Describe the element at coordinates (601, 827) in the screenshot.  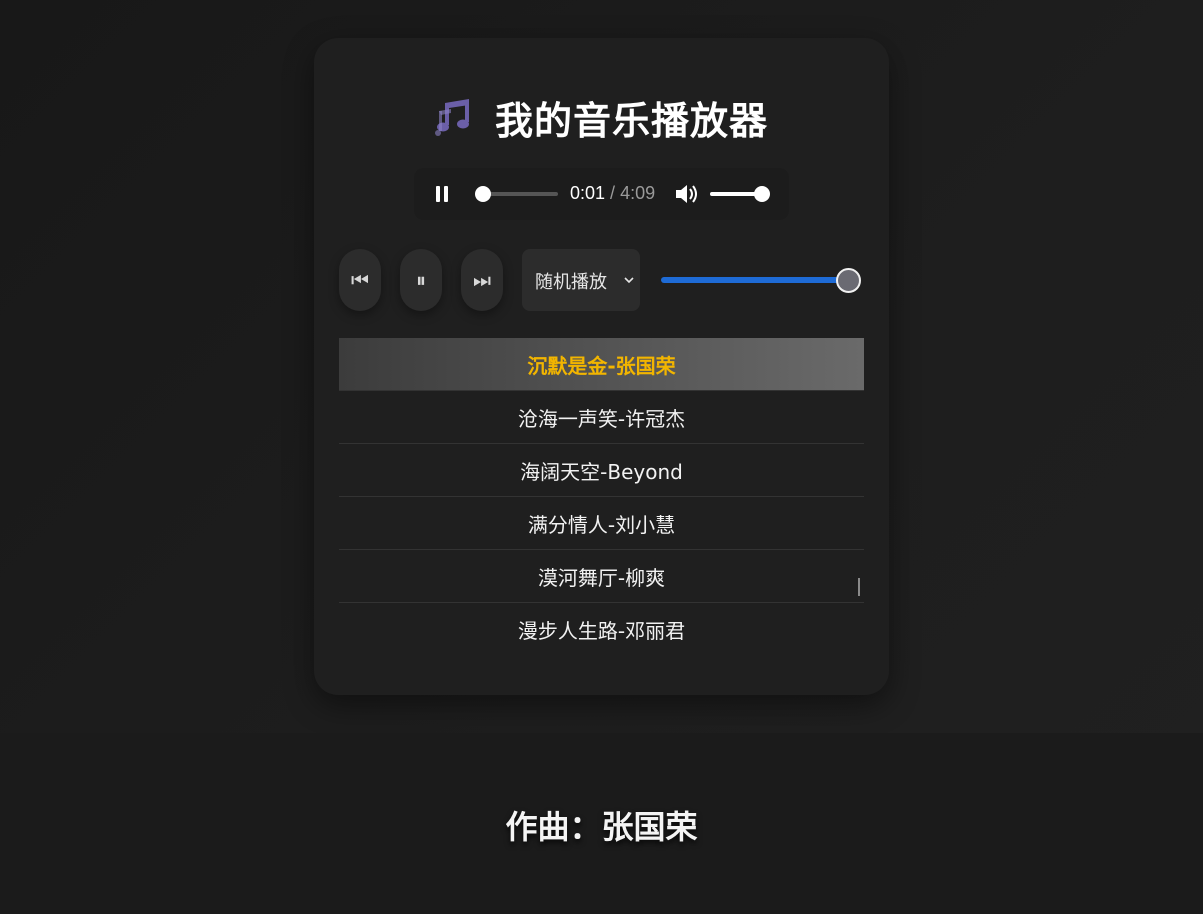
I see `composer-text: 作曲：张国荣` at that location.